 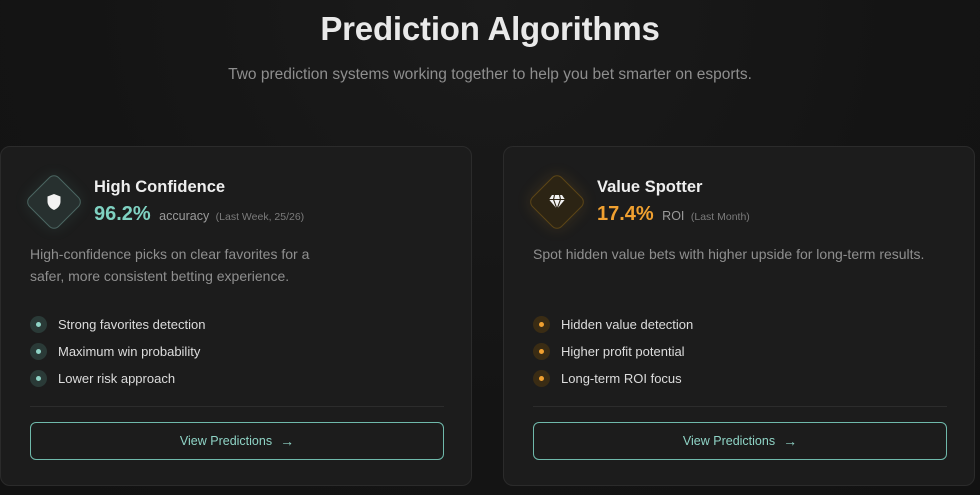 What do you see at coordinates (132, 324) in the screenshot?
I see `feature-label: Strong favorites detection` at bounding box center [132, 324].